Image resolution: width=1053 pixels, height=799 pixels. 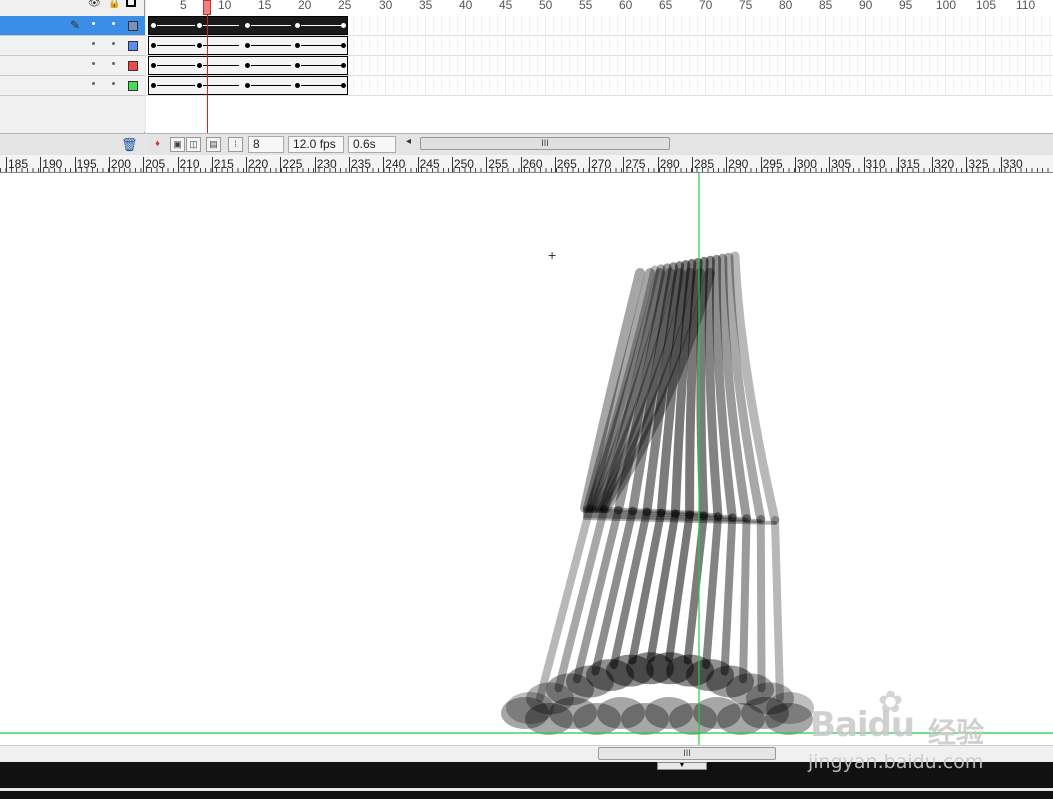 I want to click on scroll-thumb: III, so click(x=545, y=143).